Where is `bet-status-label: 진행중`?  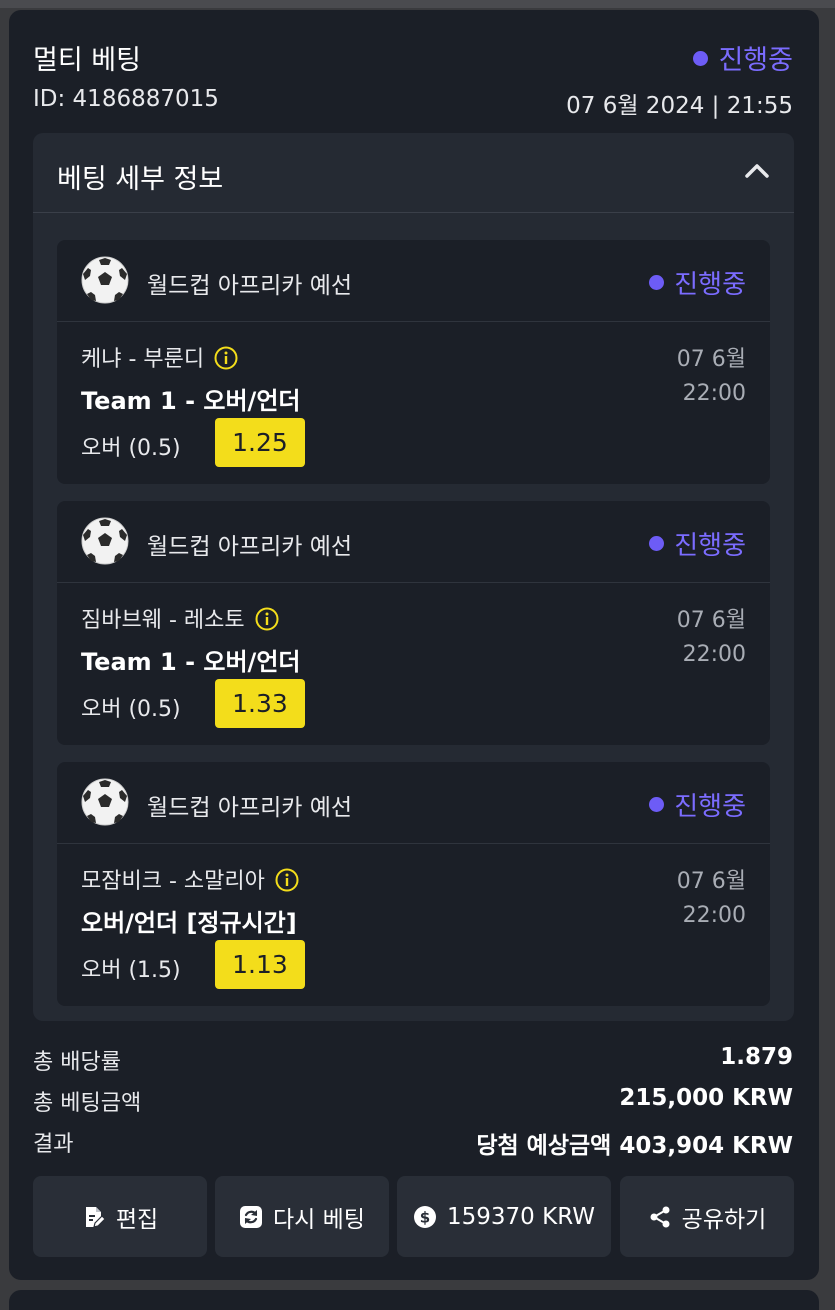
bet-status-label: 진행중 is located at coordinates (755, 60).